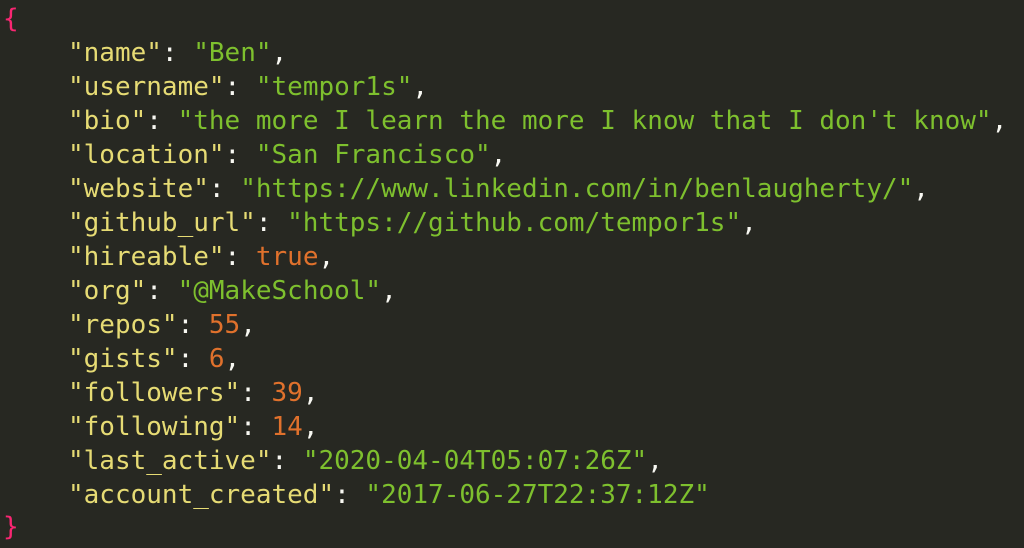 The width and height of the screenshot is (1024, 548). What do you see at coordinates (287, 393) in the screenshot?
I see `json-value: 39` at bounding box center [287, 393].